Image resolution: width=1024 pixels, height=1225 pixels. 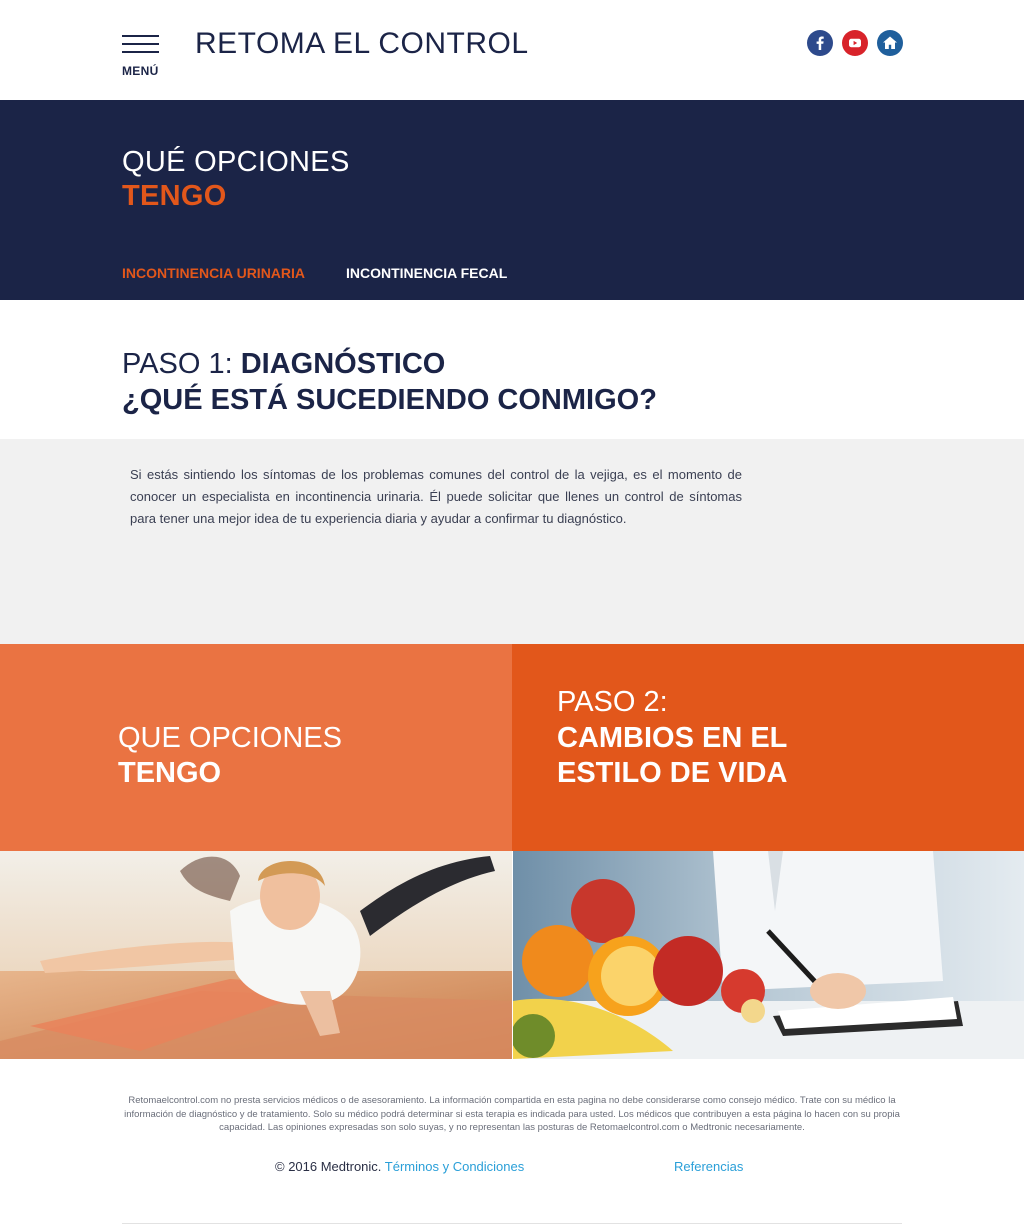 I want to click on step1-title: PASO 1: DIAGNÓSTICO, so click(x=522, y=366).